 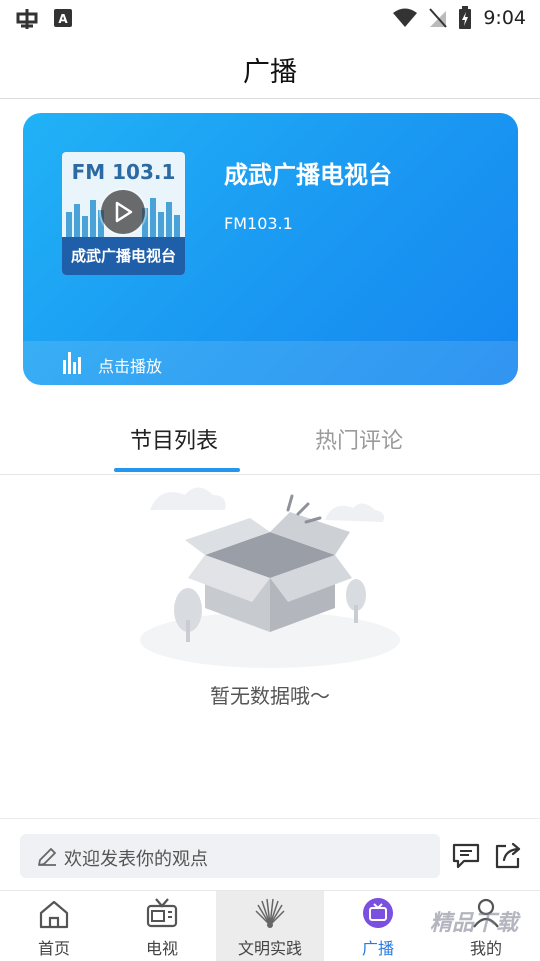 What do you see at coordinates (466, 856) in the screenshot?
I see `comment-icon` at bounding box center [466, 856].